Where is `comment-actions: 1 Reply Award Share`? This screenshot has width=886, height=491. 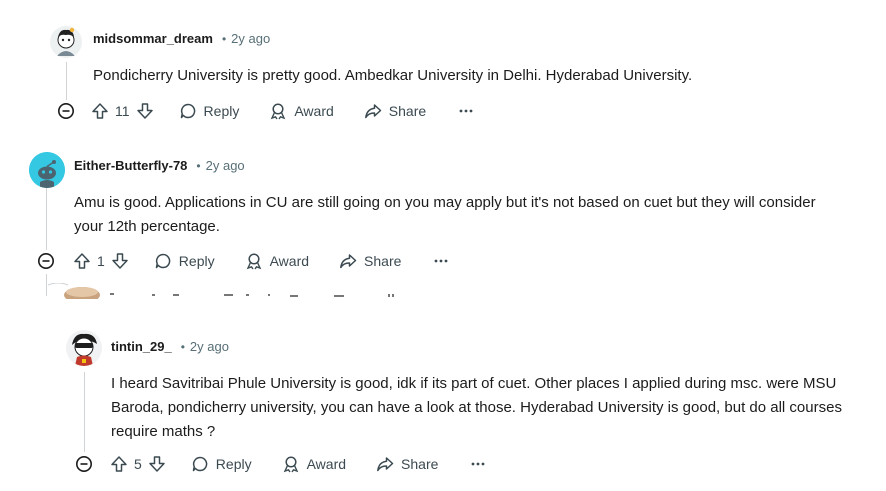 comment-actions: 1 Reply Award Share is located at coordinates (243, 261).